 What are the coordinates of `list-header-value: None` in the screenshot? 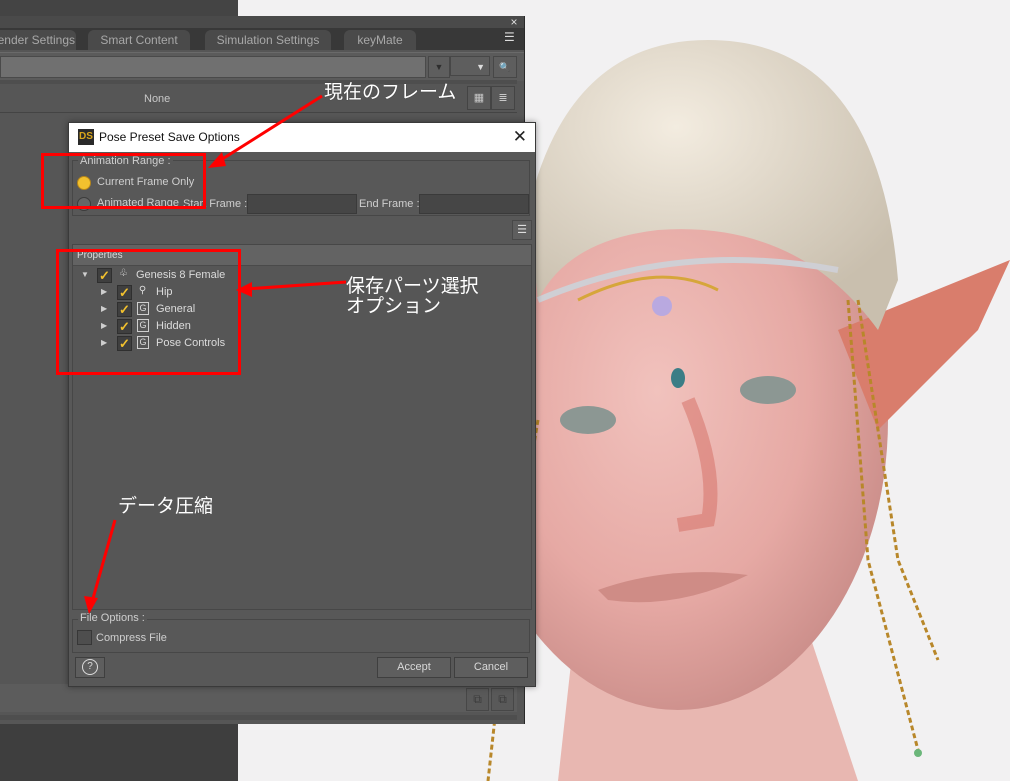 It's located at (157, 99).